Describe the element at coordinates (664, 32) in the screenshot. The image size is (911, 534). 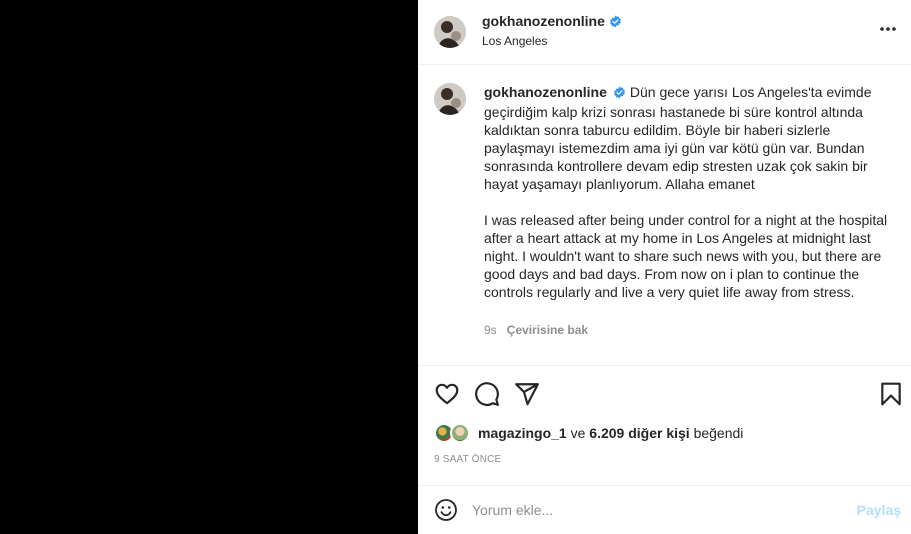
I see `post-header: gokhanozenonline Los Angeles` at that location.